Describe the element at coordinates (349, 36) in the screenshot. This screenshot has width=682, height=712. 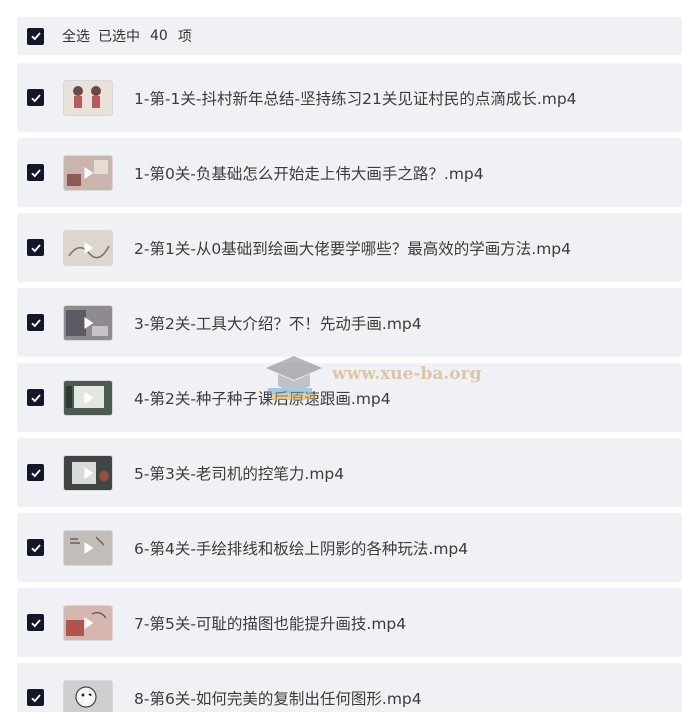
I see `select-all-bar: 全选 已选中 40 项` at that location.